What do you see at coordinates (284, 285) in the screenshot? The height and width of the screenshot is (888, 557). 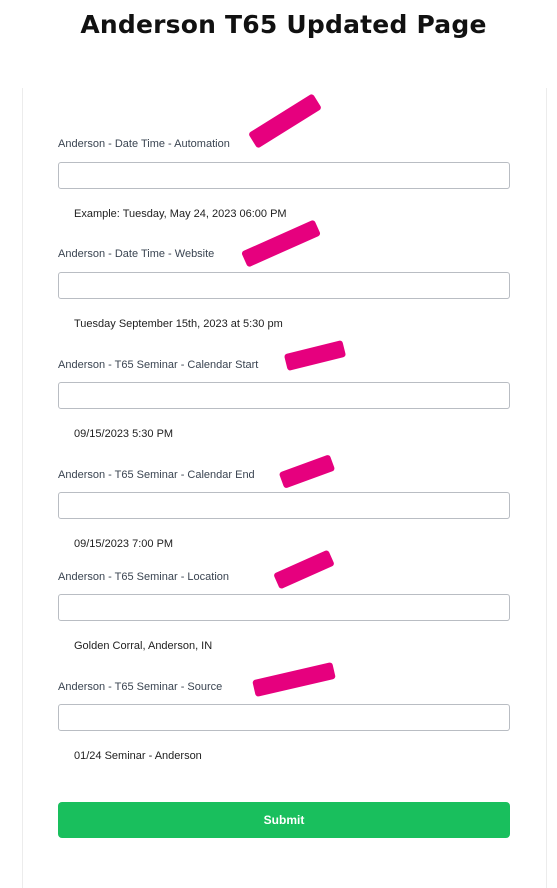 I see `date-time-website-input` at bounding box center [284, 285].